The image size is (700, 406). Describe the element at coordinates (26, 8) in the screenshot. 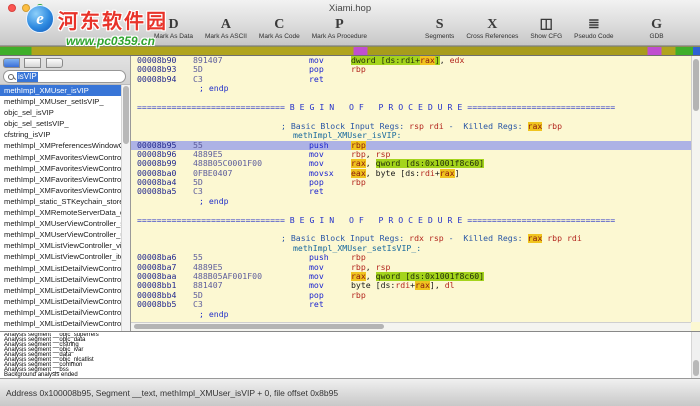

I see `minimize-button` at that location.